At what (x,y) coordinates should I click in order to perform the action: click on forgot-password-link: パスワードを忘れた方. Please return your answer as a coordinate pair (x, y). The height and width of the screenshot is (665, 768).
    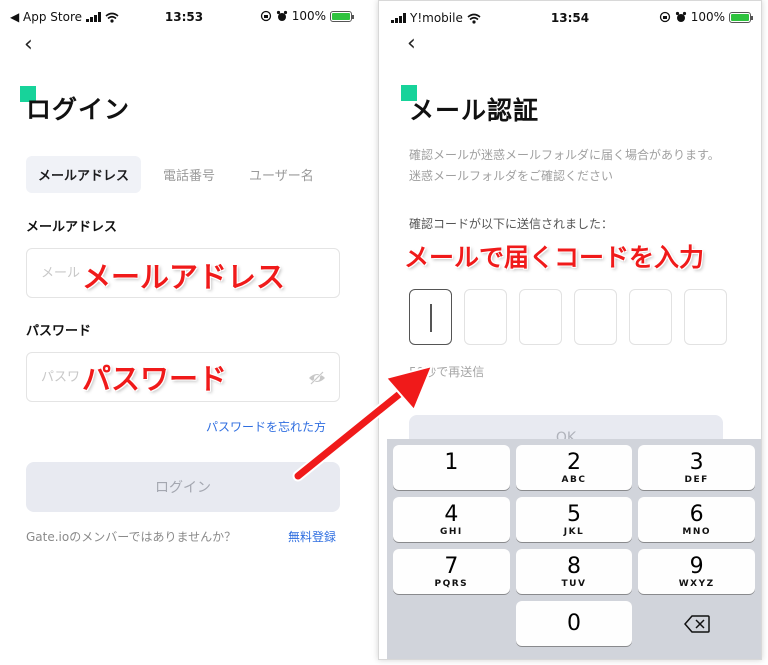
    Looking at the image, I should click on (266, 426).